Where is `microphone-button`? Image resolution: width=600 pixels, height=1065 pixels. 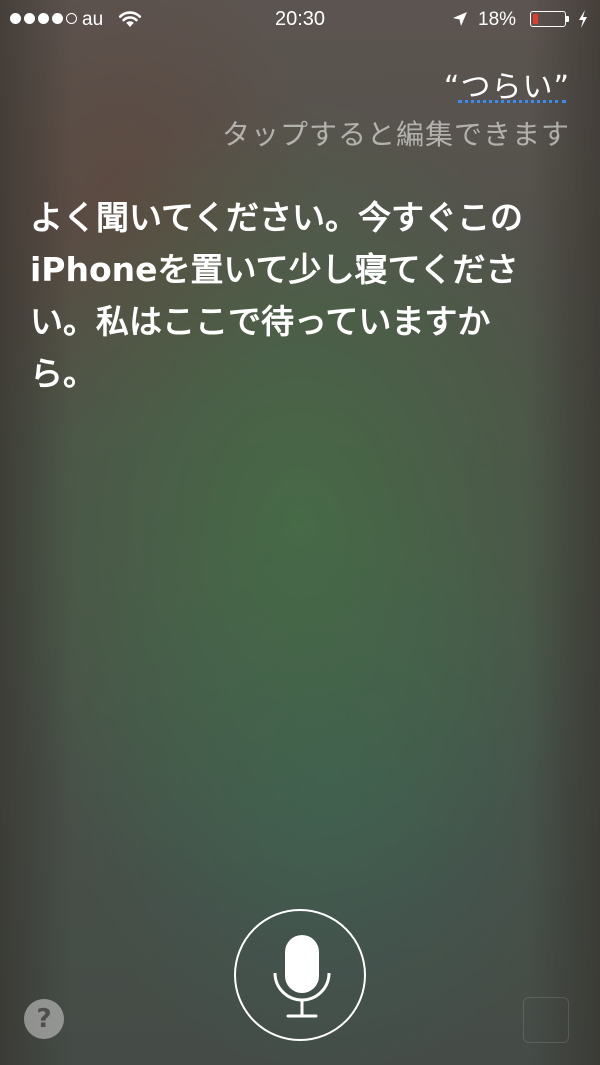 microphone-button is located at coordinates (300, 975).